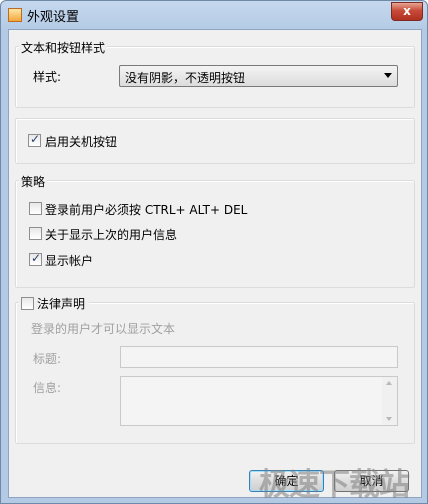  I want to click on style-label: 样式:, so click(47, 77).